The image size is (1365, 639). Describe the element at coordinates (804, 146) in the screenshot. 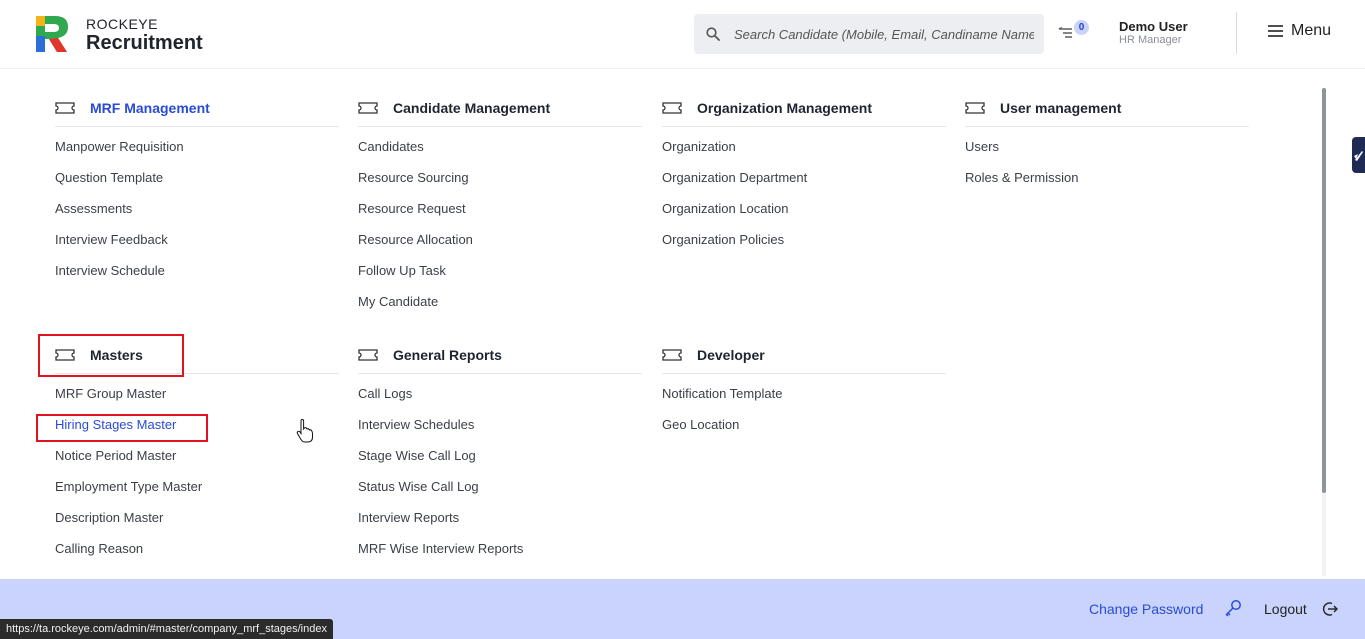

I see `menu-item-organization: Organization` at that location.